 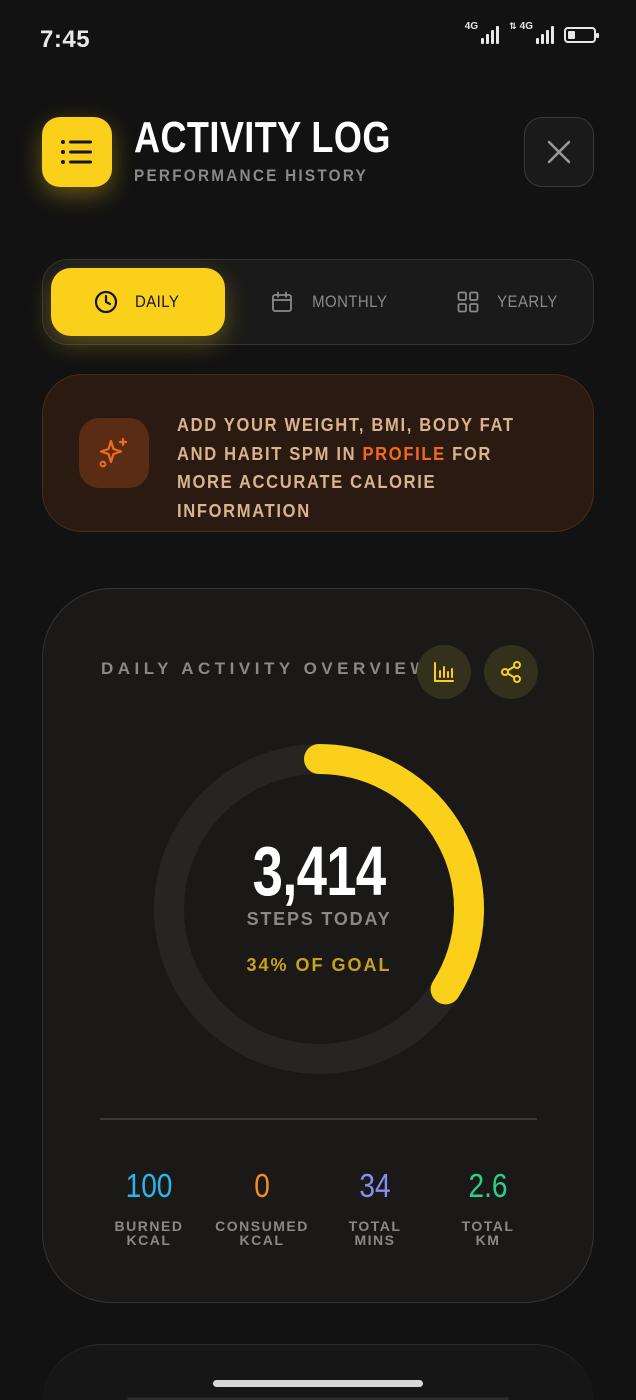 What do you see at coordinates (350, 301) in the screenshot?
I see `tab-monthly-label: MONTHLY` at bounding box center [350, 301].